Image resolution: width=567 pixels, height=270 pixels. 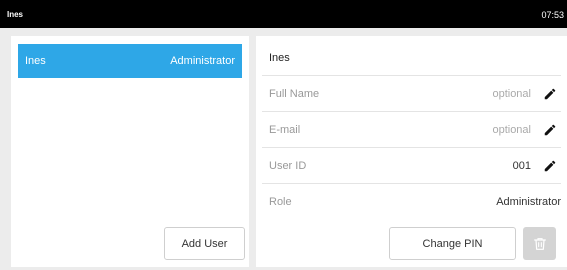 I want to click on role-label: Role, so click(x=280, y=202).